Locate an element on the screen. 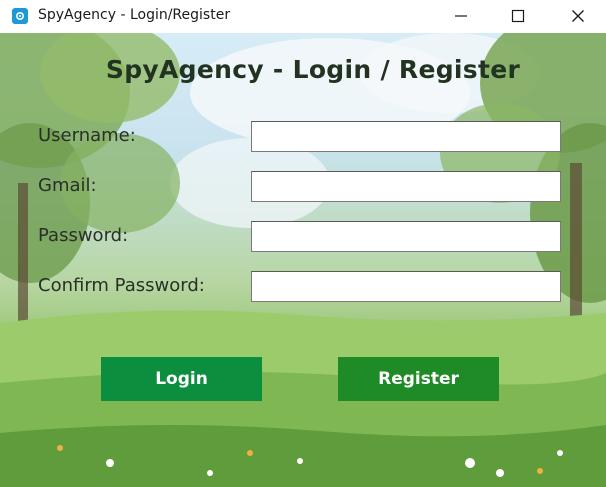  login-button: Login is located at coordinates (181, 379).